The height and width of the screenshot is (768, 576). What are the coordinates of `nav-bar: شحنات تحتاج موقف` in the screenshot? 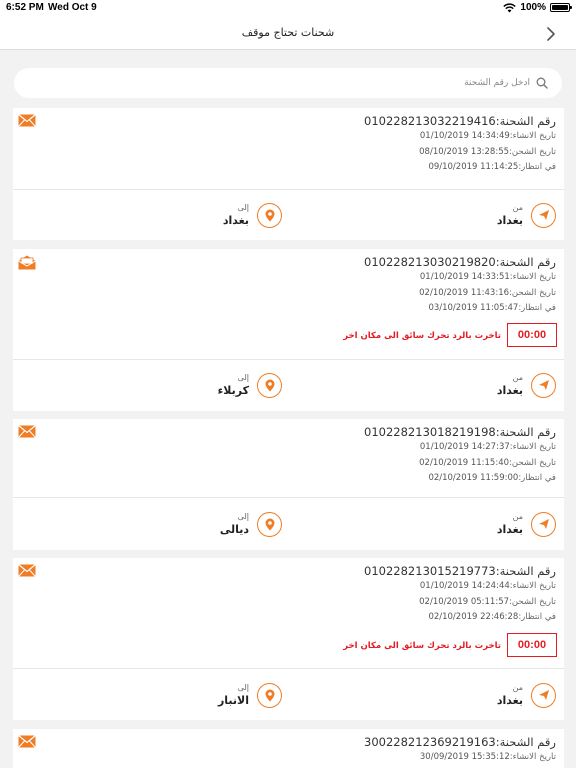 It's located at (288, 34).